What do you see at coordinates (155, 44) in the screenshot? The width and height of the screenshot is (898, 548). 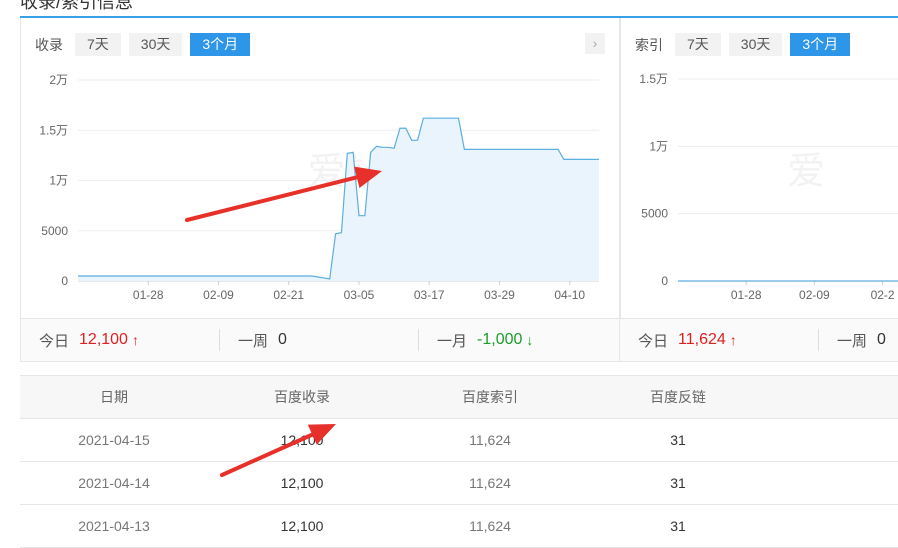 I see `left-tab-30d: 30天` at bounding box center [155, 44].